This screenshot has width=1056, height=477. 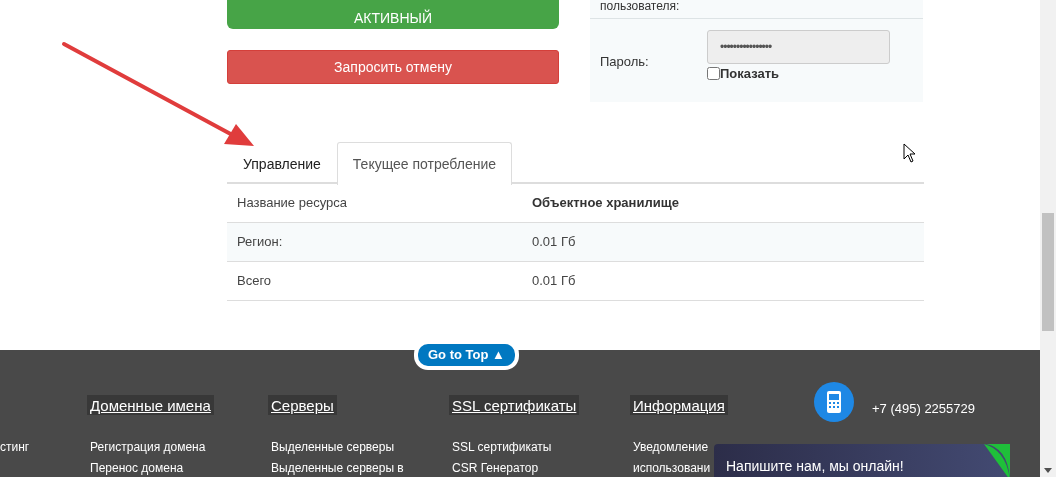 What do you see at coordinates (15, 447) in the screenshot?
I see `footer-link: стинг` at bounding box center [15, 447].